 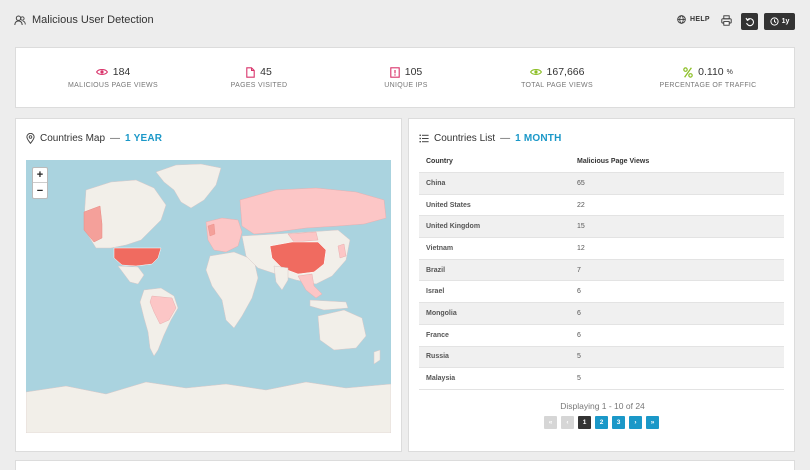 What do you see at coordinates (20, 20) in the screenshot?
I see `users-icon` at bounding box center [20, 20].